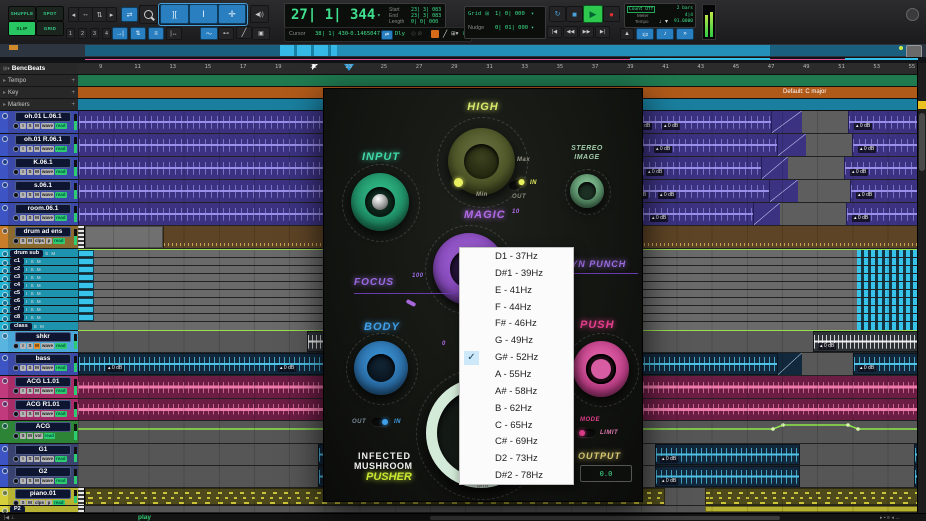 The image size is (926, 521). I want to click on dropdown-item: A# - 58Hz, so click(516, 391).